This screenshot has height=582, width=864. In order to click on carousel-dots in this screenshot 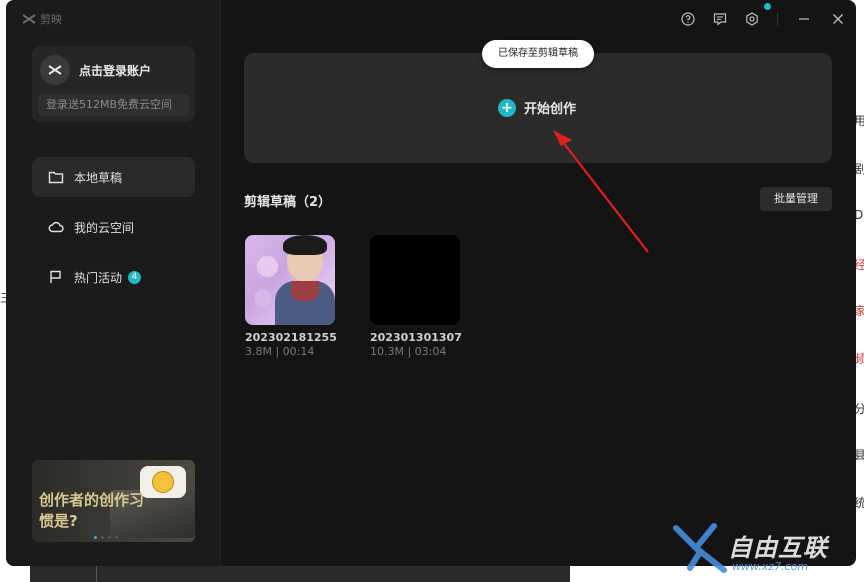, I will do `click(106, 537)`.